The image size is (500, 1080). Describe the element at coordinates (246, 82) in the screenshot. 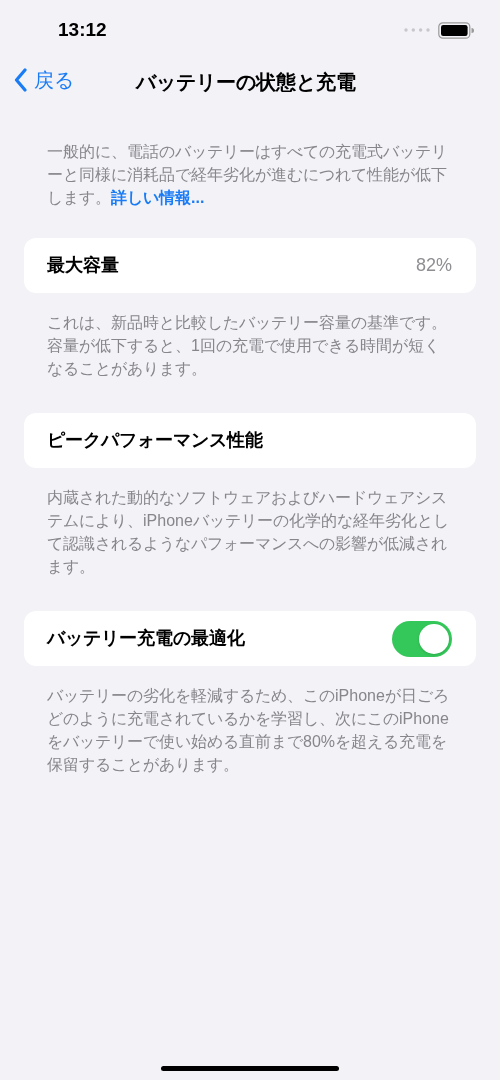

I see `page-title: バッテリーの状態と充電` at that location.